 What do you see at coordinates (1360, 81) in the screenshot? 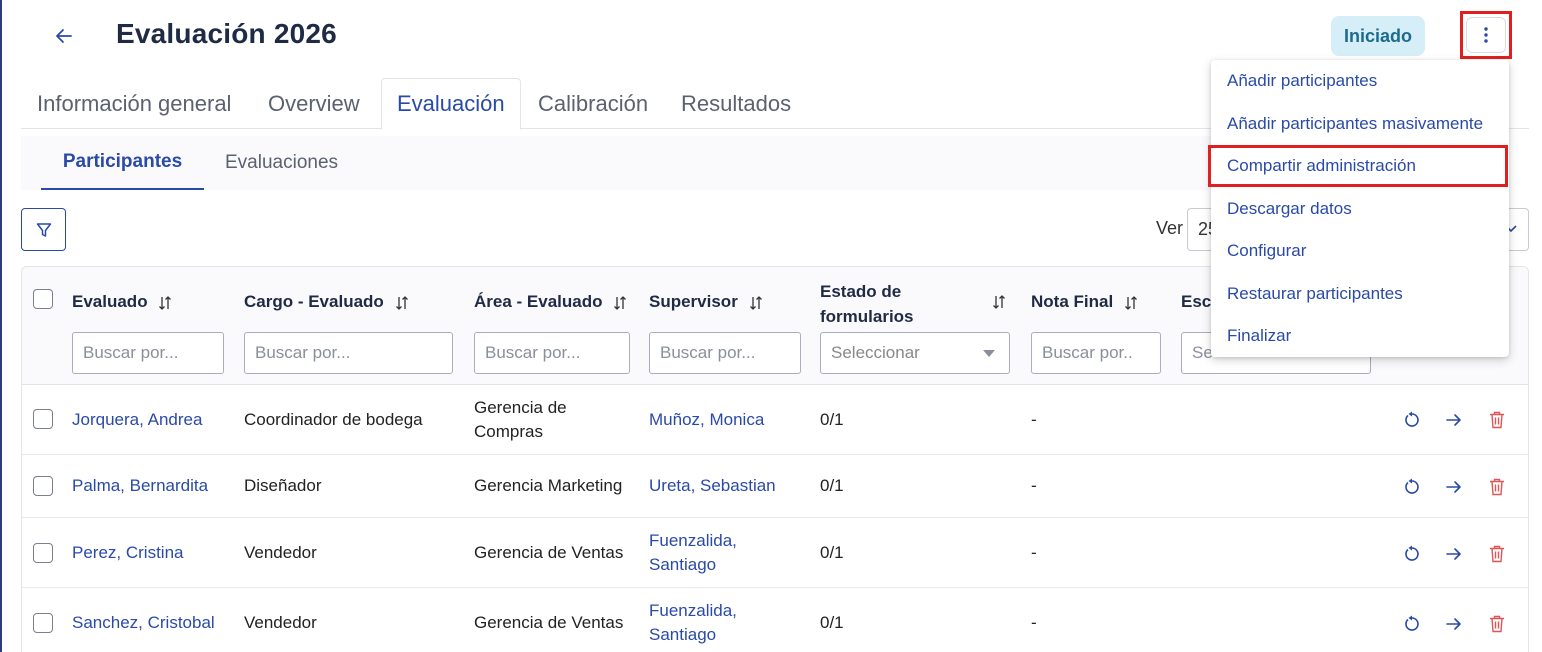
I see `menu-item-anadir-participantes: Añadir participantes` at bounding box center [1360, 81].